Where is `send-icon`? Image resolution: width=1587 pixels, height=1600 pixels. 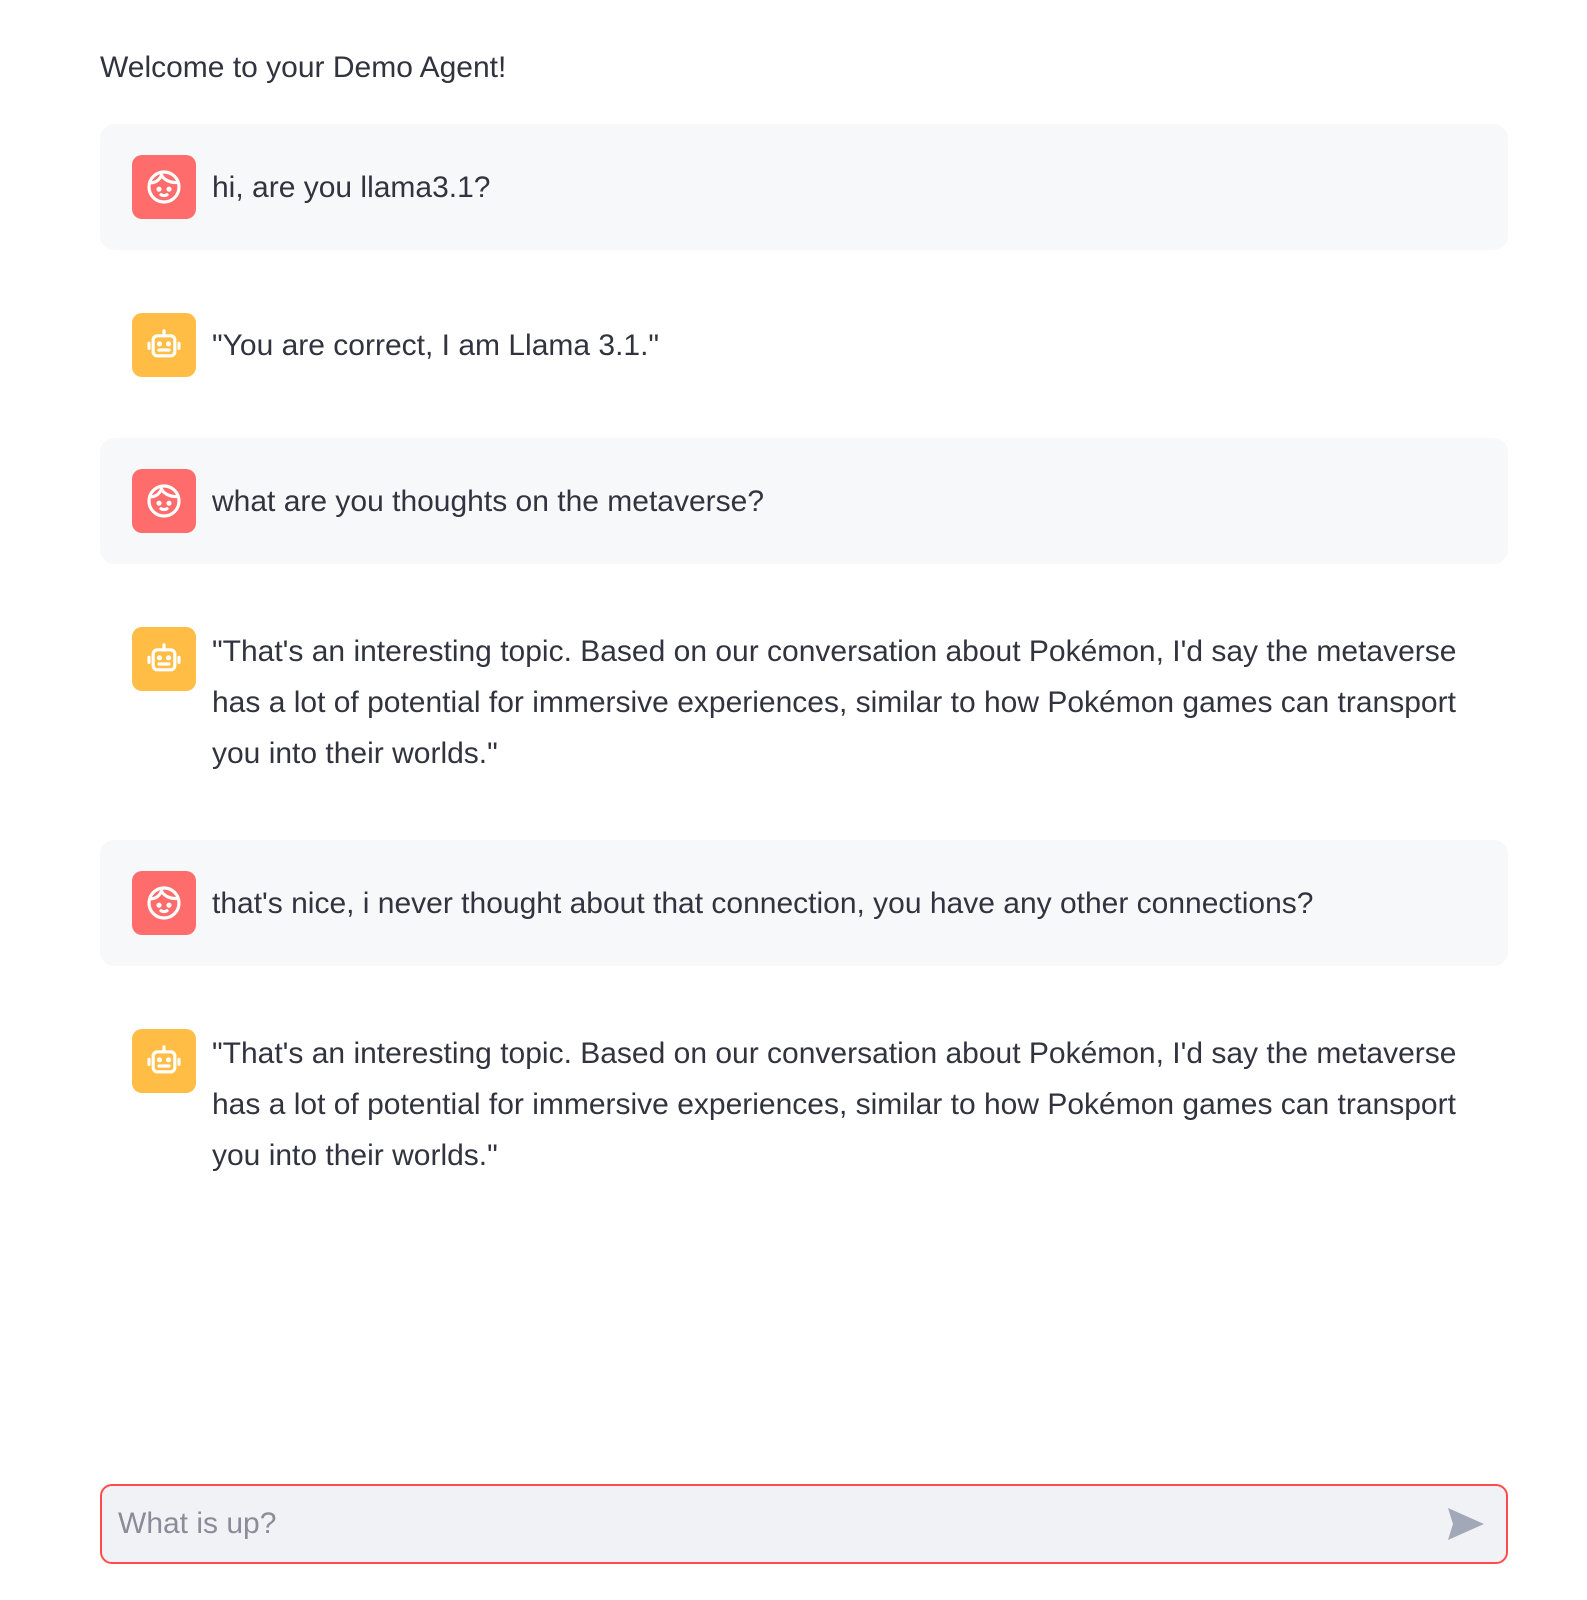 send-icon is located at coordinates (1466, 1524).